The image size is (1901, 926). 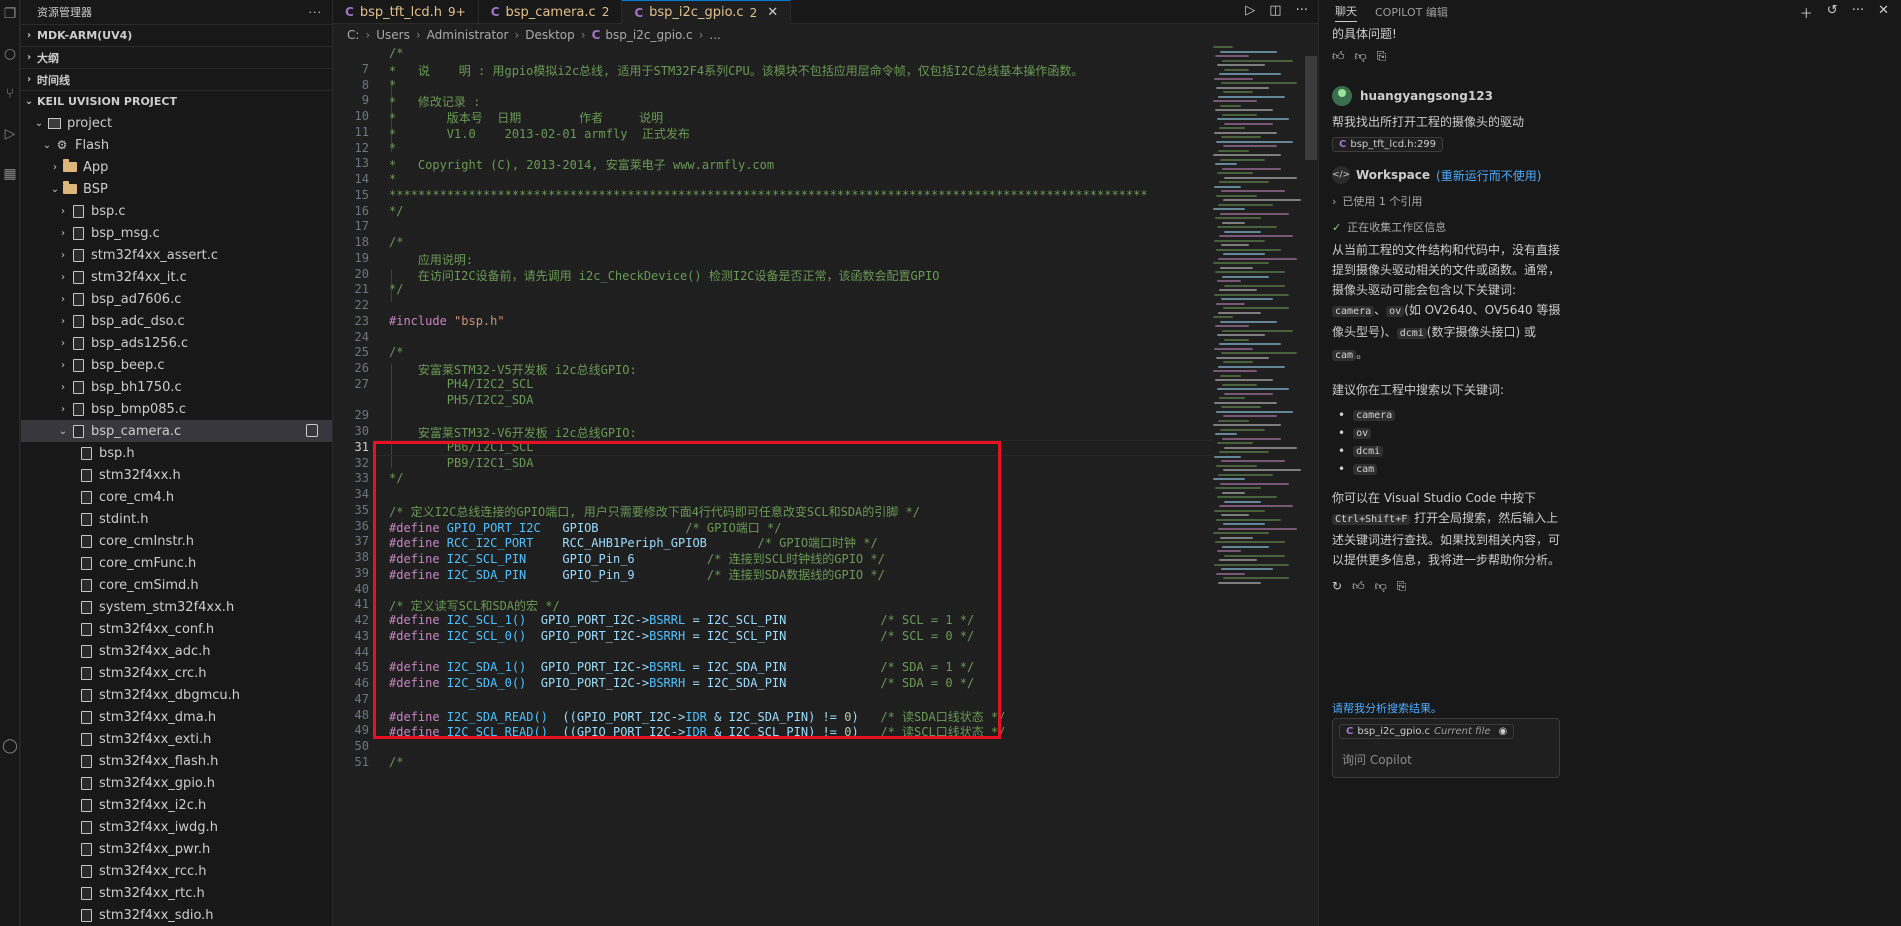 What do you see at coordinates (176, 453) in the screenshot?
I see `tree-item: bsp.h` at bounding box center [176, 453].